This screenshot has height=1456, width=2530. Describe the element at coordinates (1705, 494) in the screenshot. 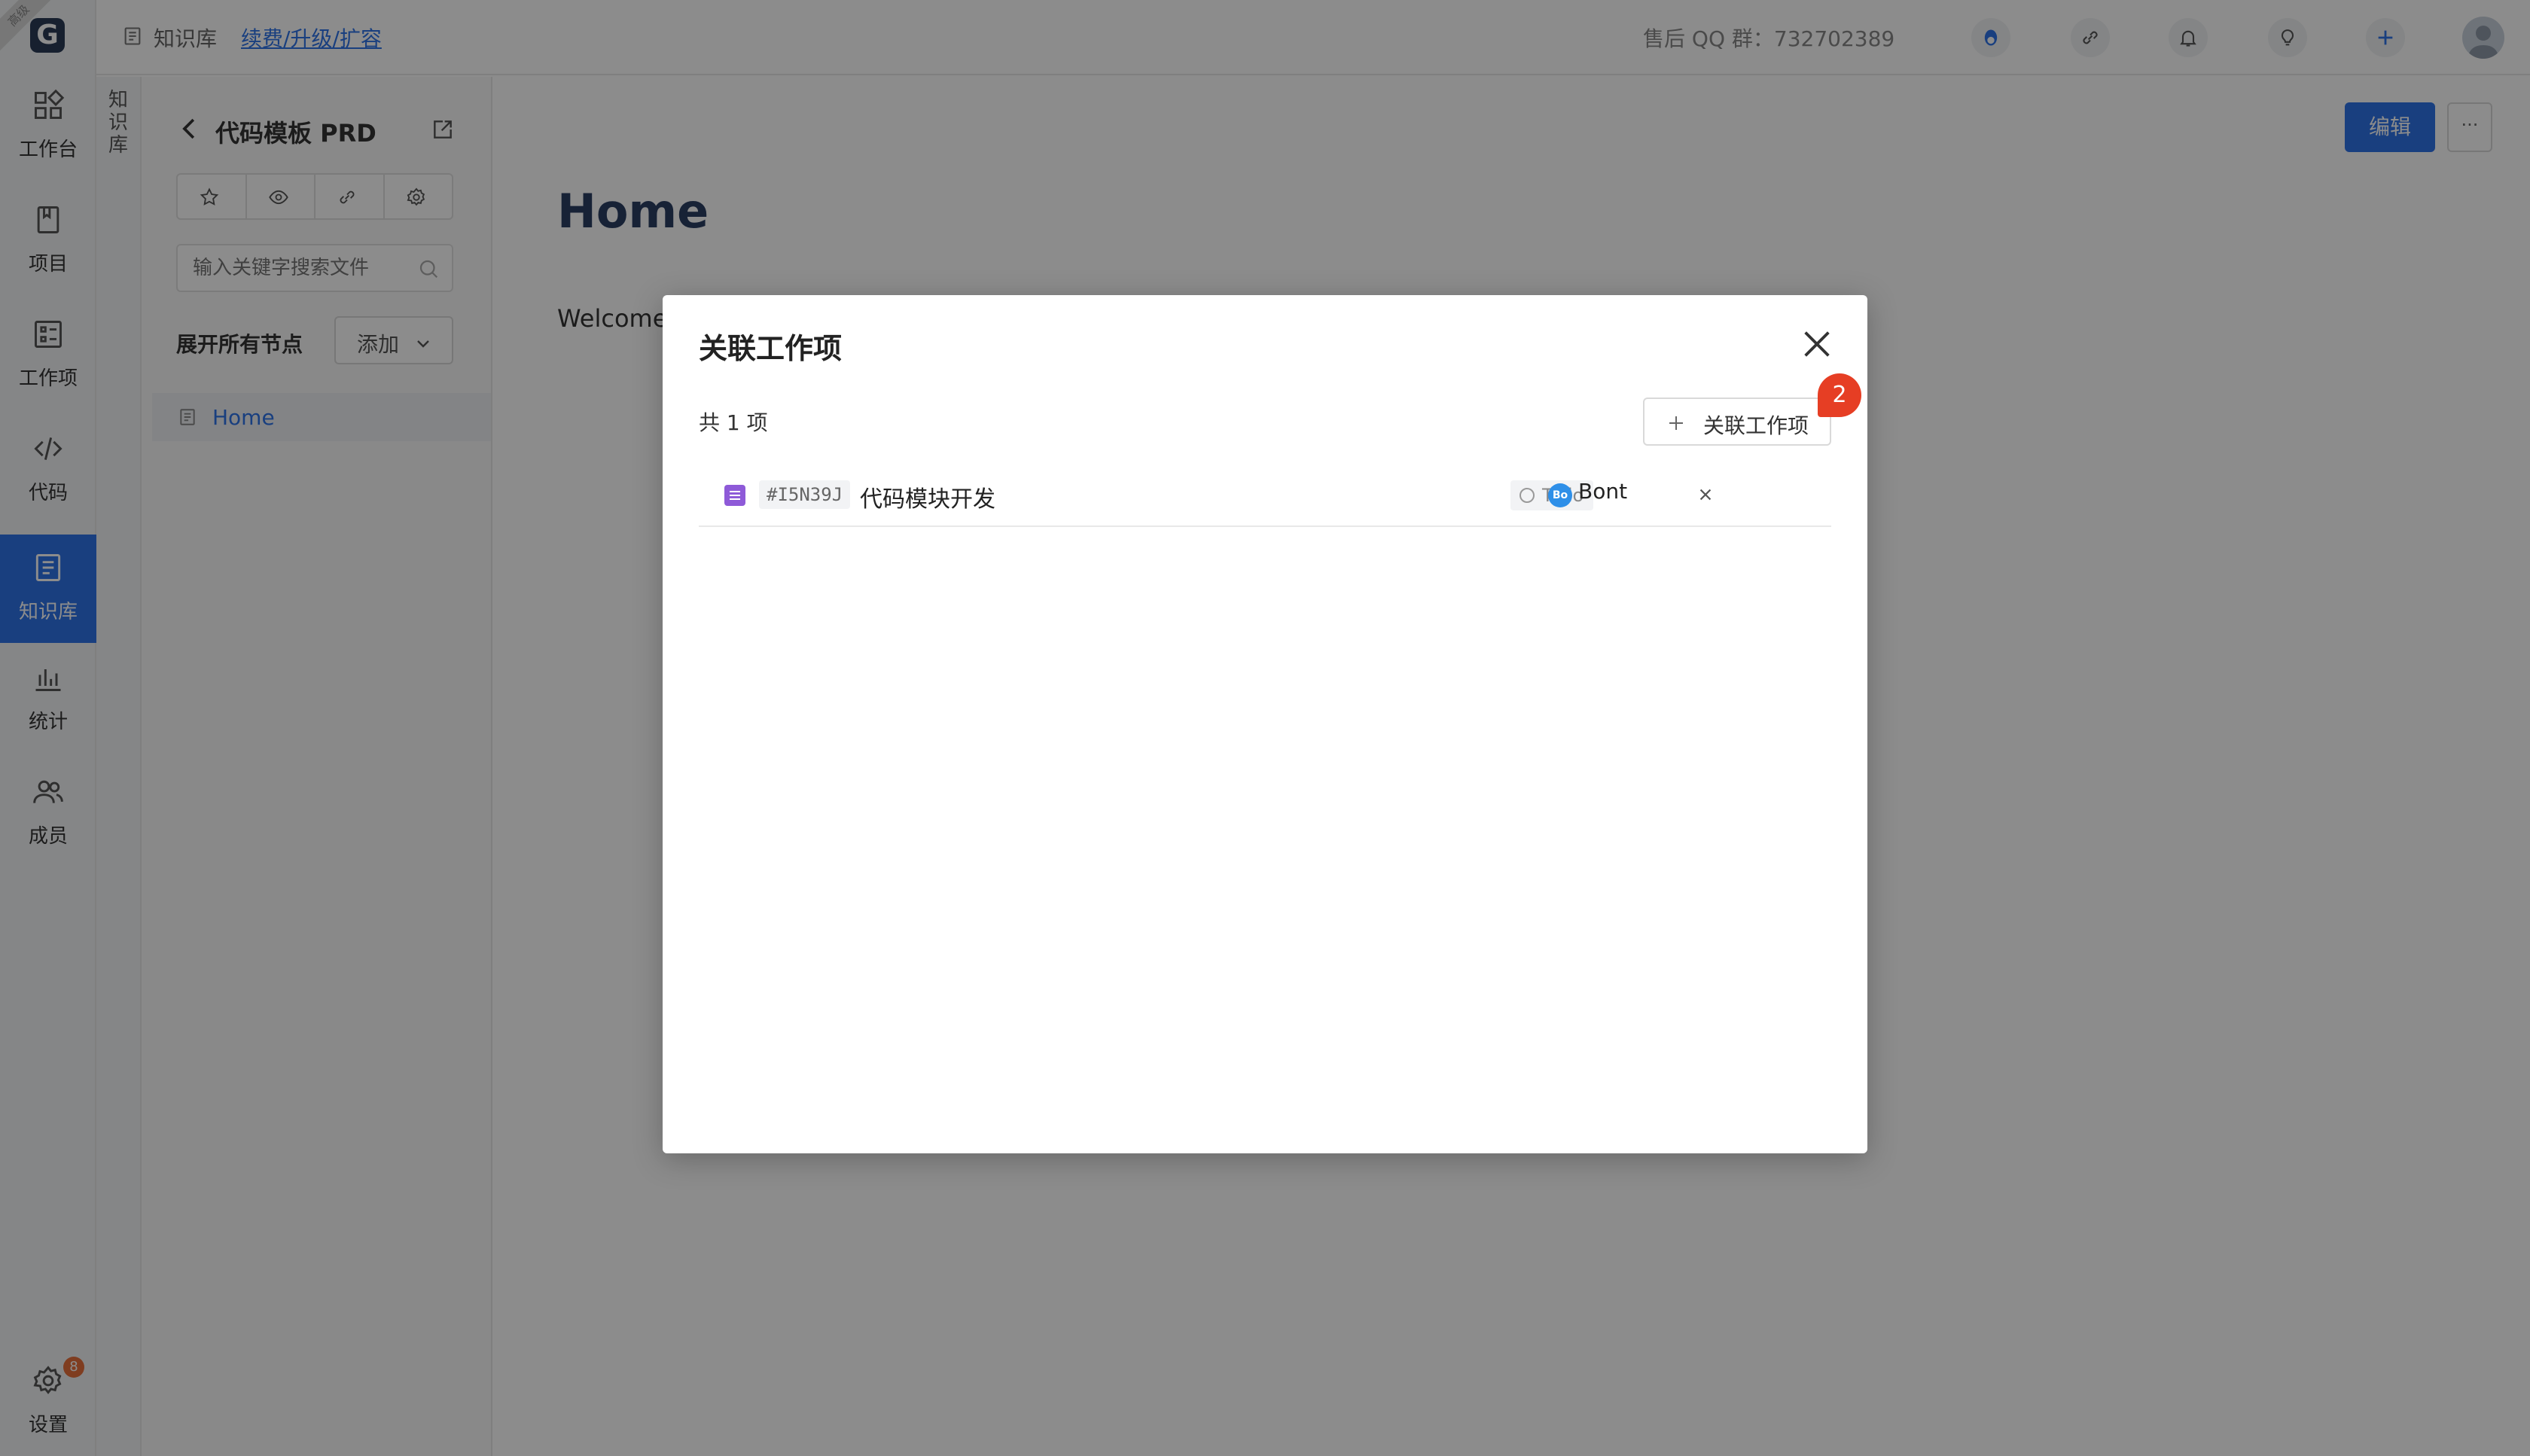

I see `remove-icon` at that location.